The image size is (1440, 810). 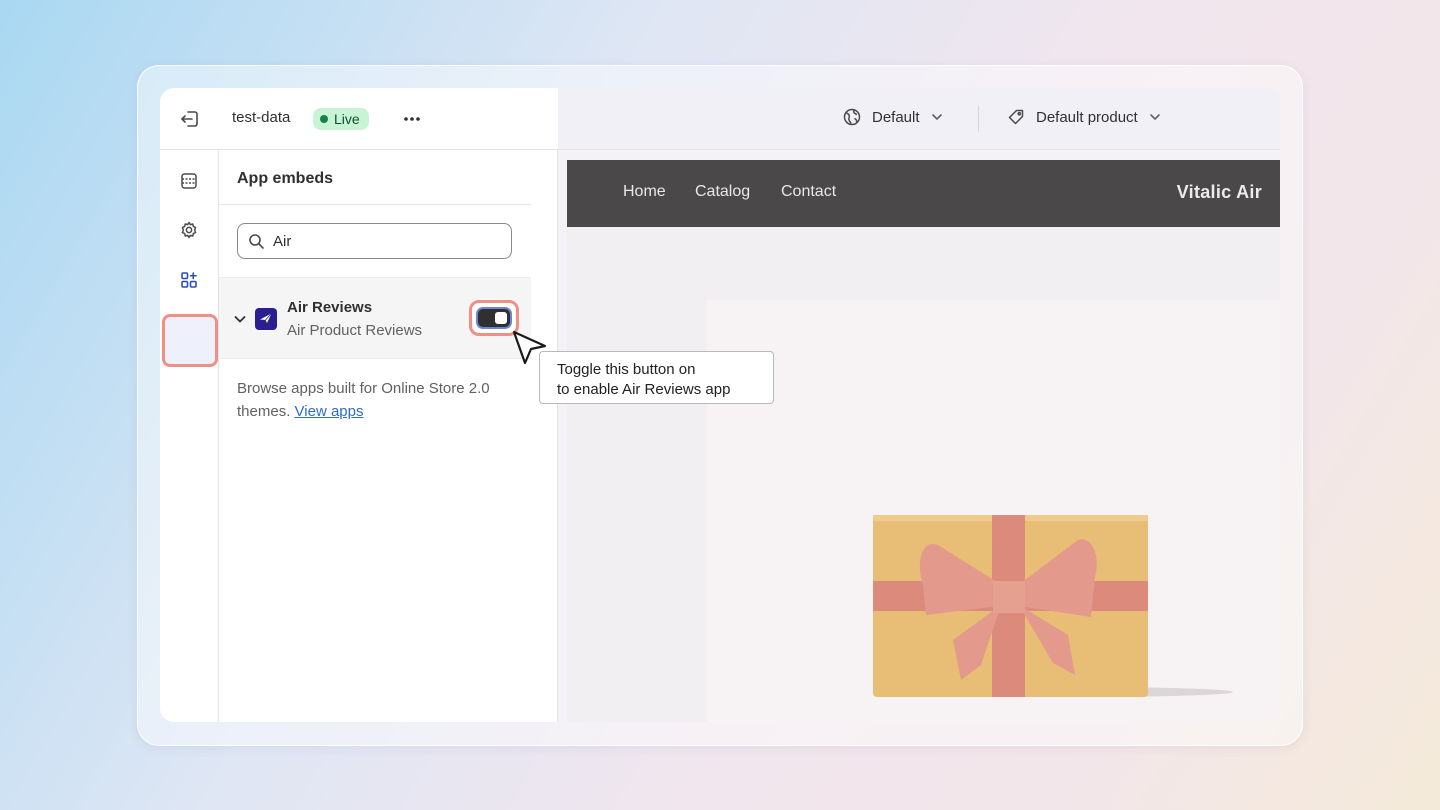 I want to click on nav-link-catalog: Catalog, so click(x=722, y=192).